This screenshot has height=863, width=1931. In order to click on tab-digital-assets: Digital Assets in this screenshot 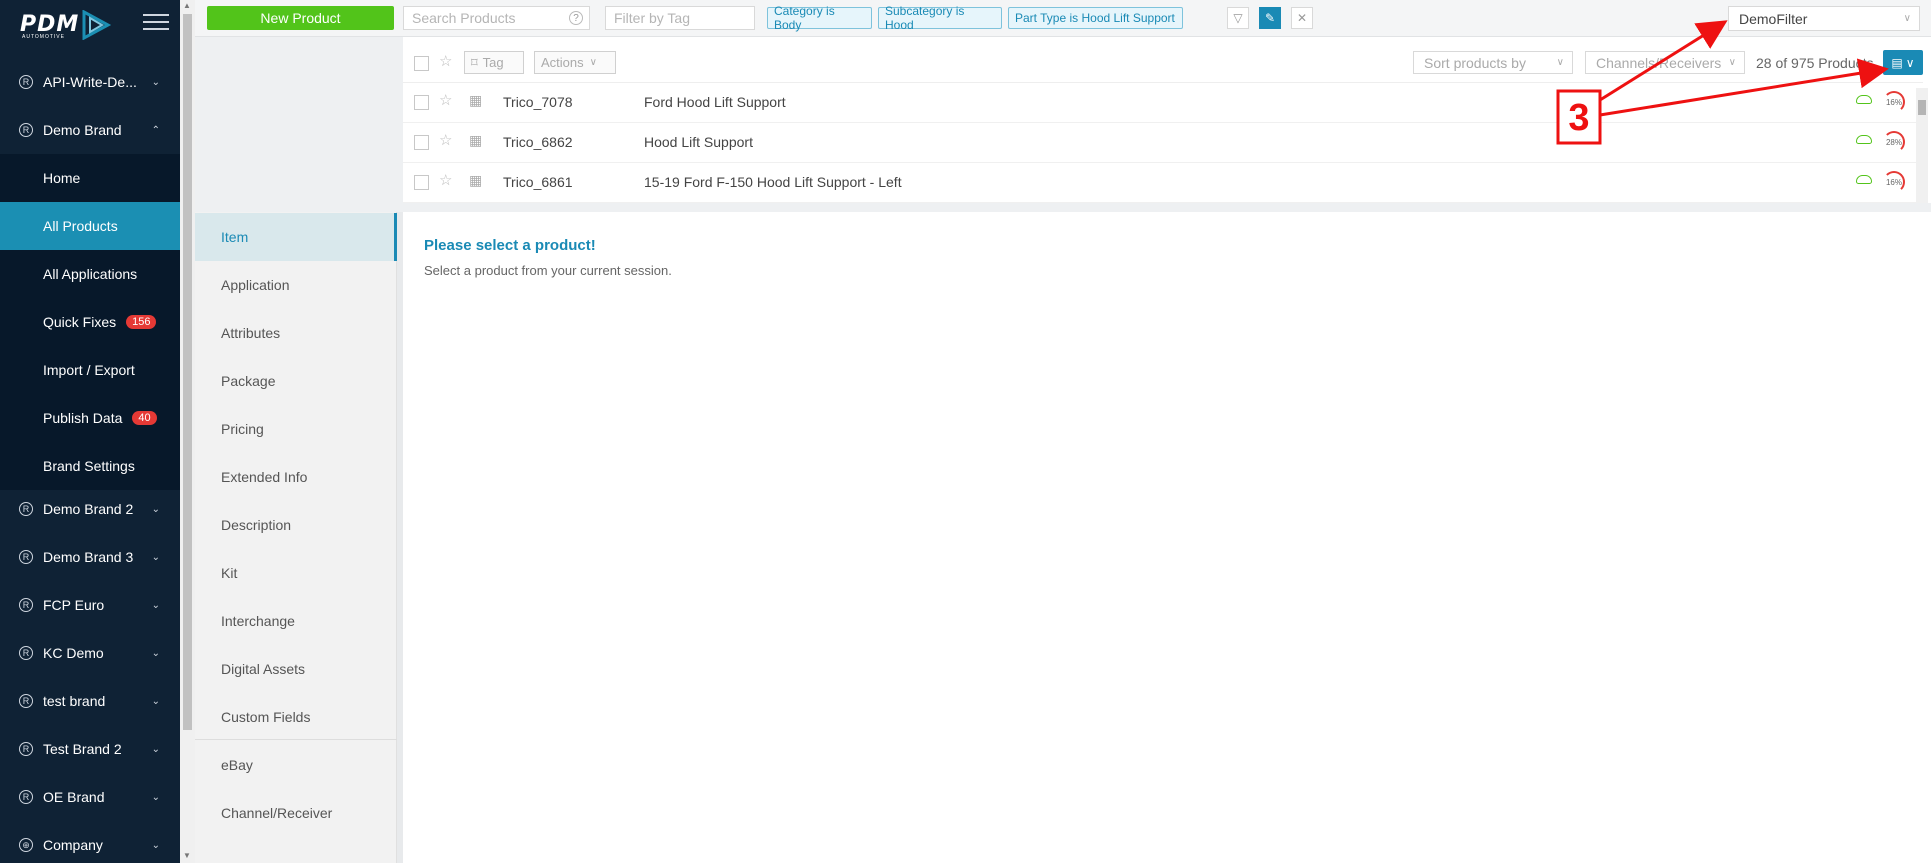, I will do `click(296, 669)`.